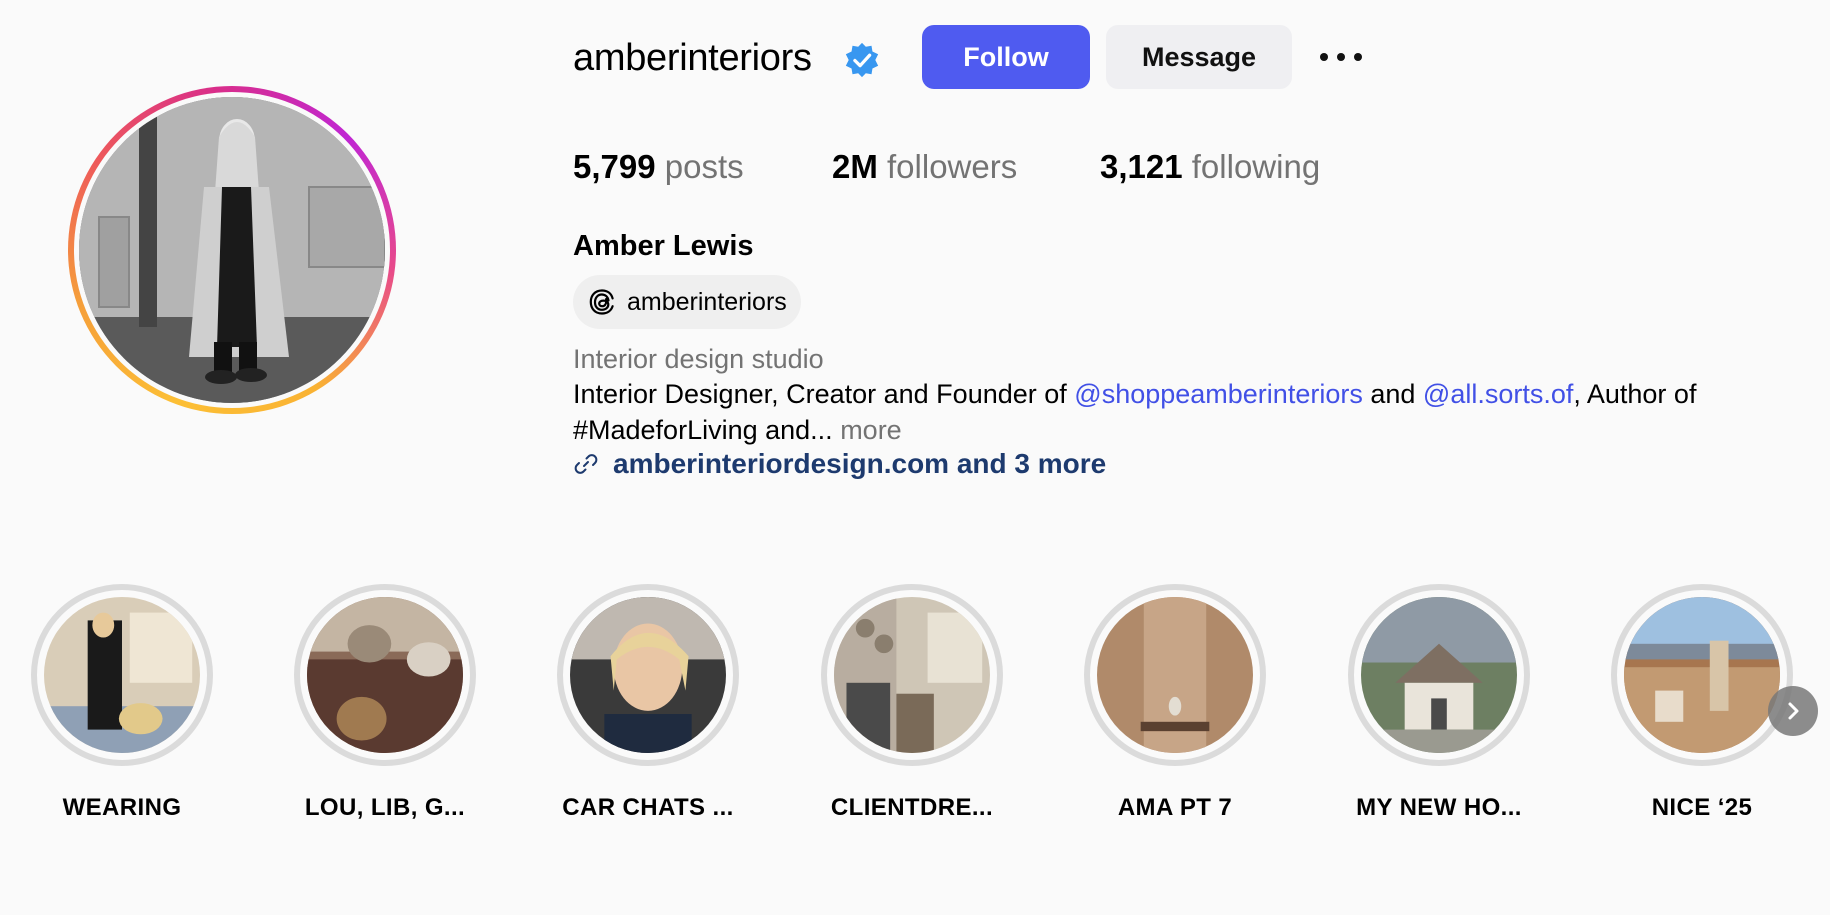 The width and height of the screenshot is (1830, 915). Describe the element at coordinates (698, 359) in the screenshot. I see `profile-category: Interior design studio` at that location.